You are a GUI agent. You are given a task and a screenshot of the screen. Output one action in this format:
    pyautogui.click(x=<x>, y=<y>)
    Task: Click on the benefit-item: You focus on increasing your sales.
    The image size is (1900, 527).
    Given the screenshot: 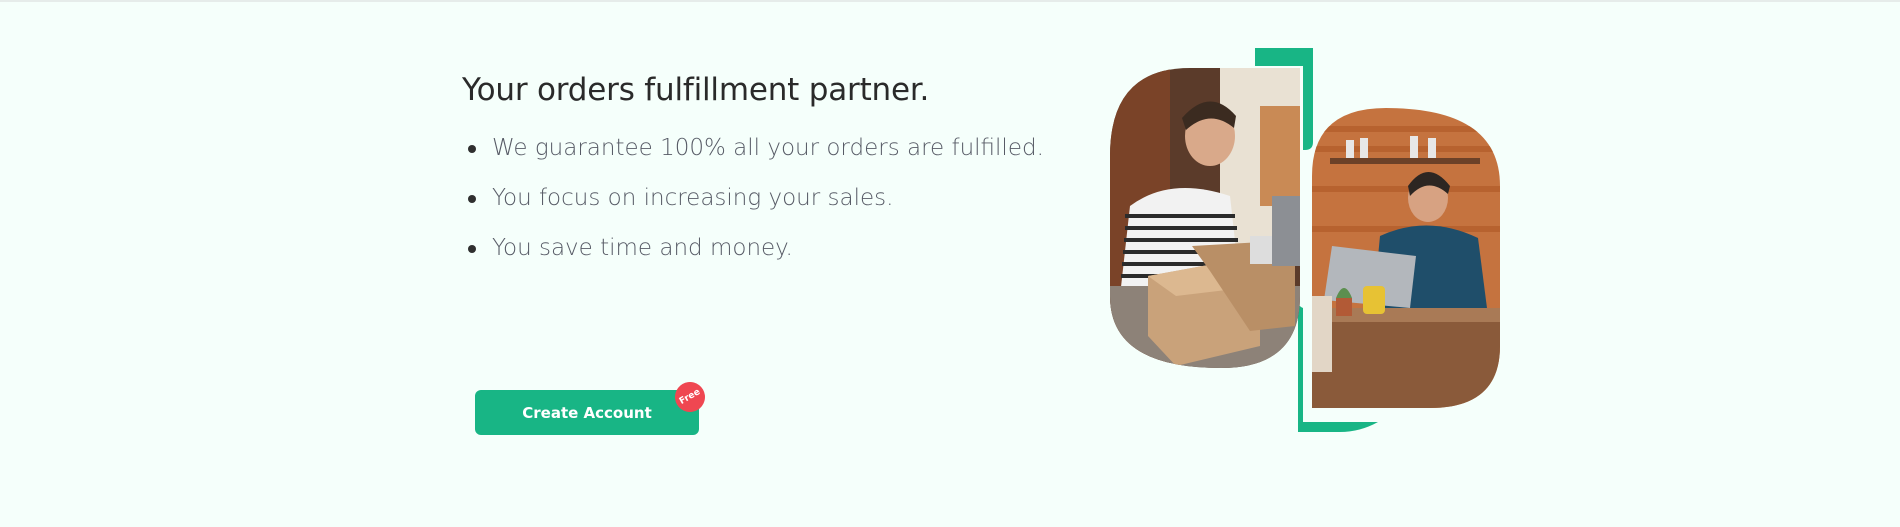 What is the action you would take?
    pyautogui.click(x=772, y=198)
    